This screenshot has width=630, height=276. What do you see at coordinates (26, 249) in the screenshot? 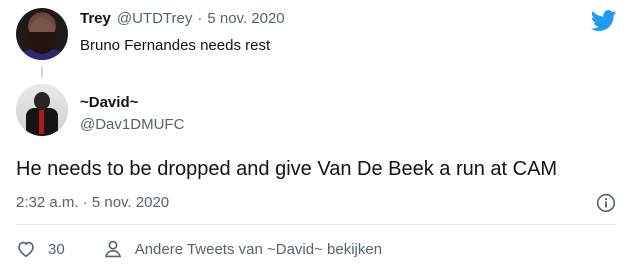
I see `heart-icon` at bounding box center [26, 249].